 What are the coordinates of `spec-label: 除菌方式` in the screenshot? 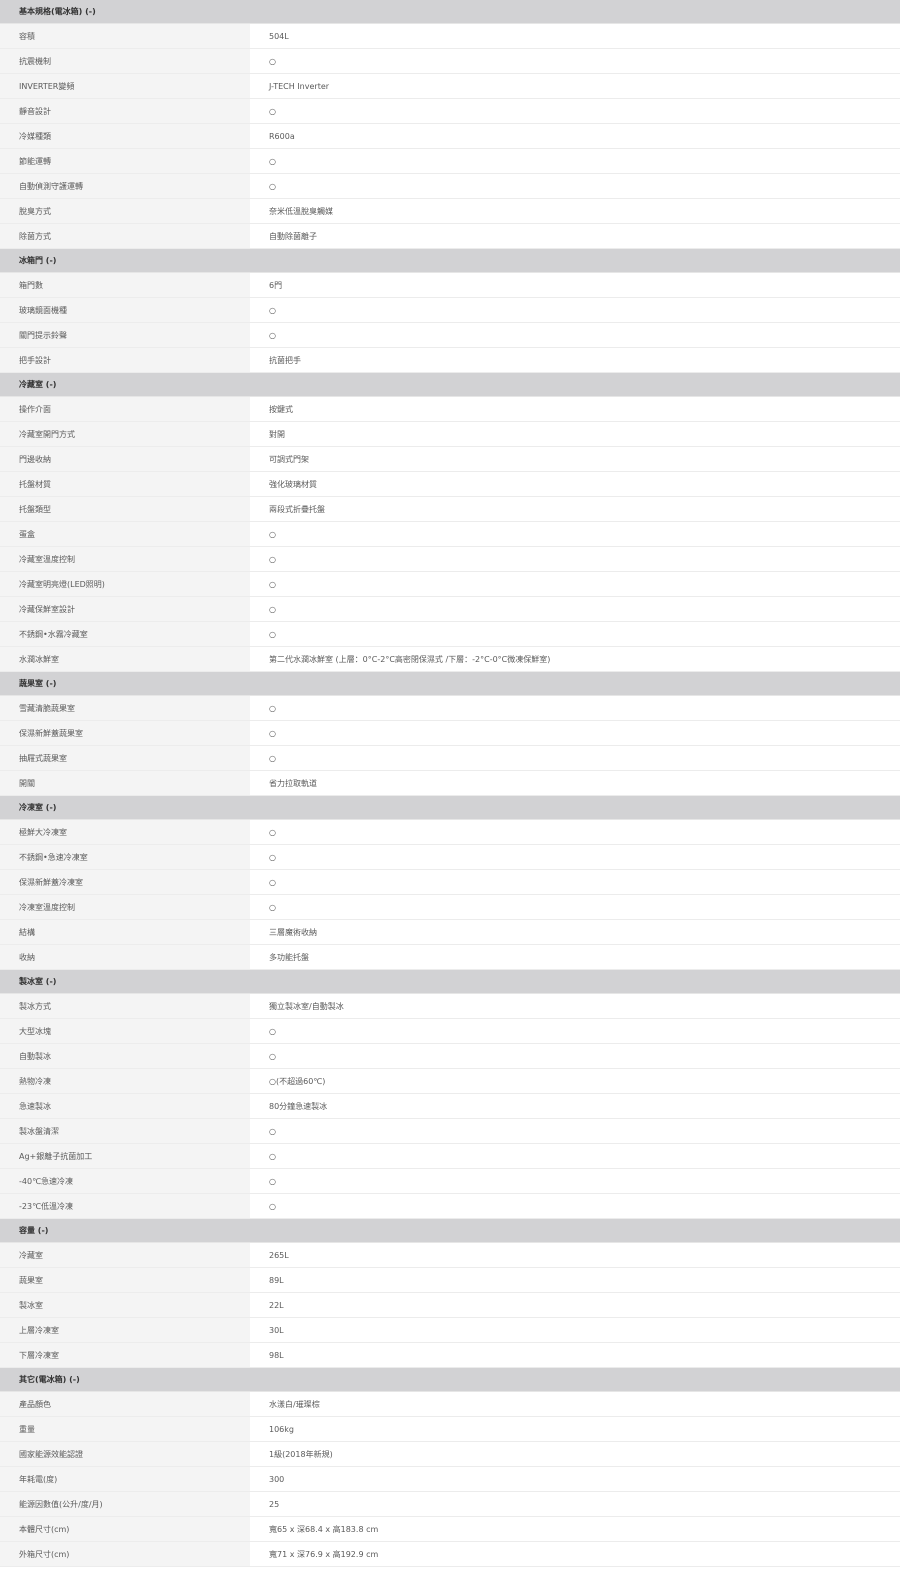 It's located at (125, 236).